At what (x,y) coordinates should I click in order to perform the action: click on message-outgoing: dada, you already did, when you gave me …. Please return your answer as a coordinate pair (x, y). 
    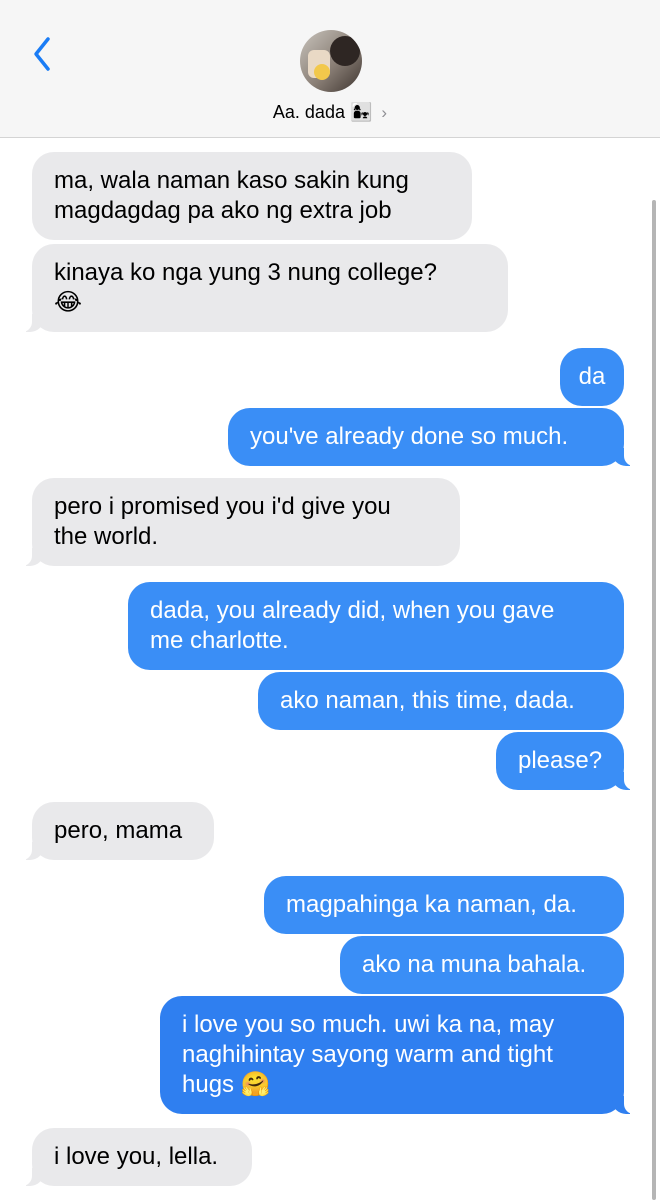
    Looking at the image, I should click on (376, 626).